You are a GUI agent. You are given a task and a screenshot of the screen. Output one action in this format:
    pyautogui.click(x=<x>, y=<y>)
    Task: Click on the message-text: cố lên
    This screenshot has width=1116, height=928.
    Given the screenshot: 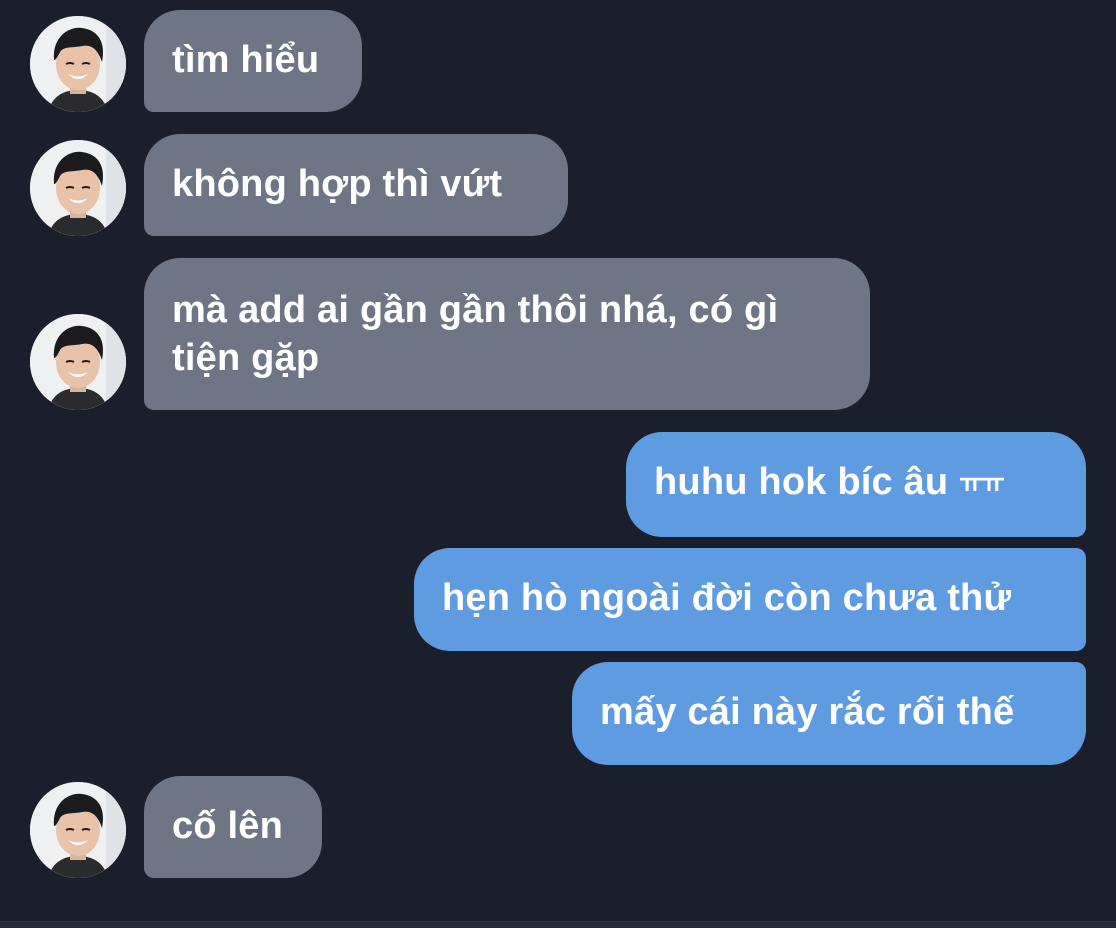 What is the action you would take?
    pyautogui.click(x=228, y=826)
    